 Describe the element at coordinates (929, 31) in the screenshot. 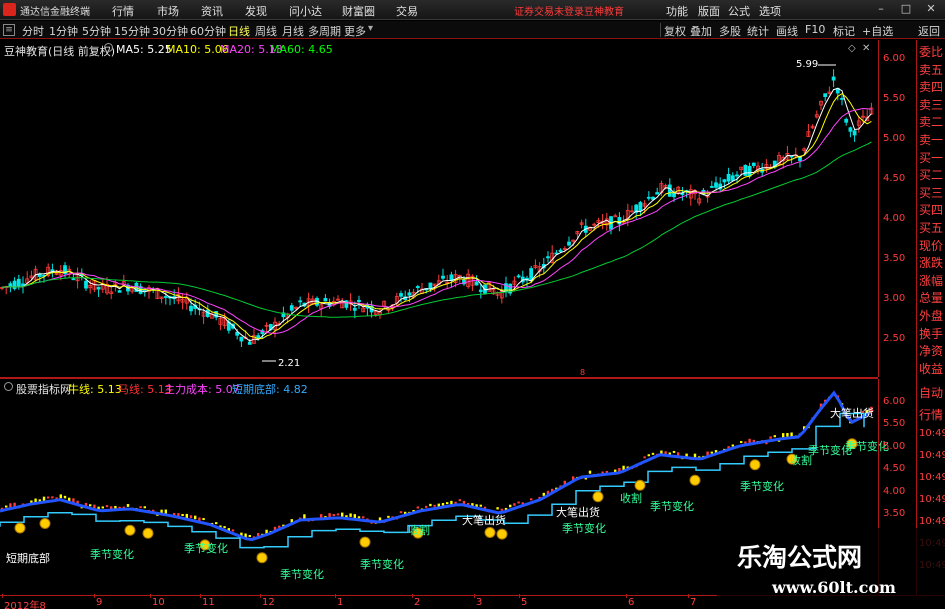

I see `tool-back: 返回` at that location.